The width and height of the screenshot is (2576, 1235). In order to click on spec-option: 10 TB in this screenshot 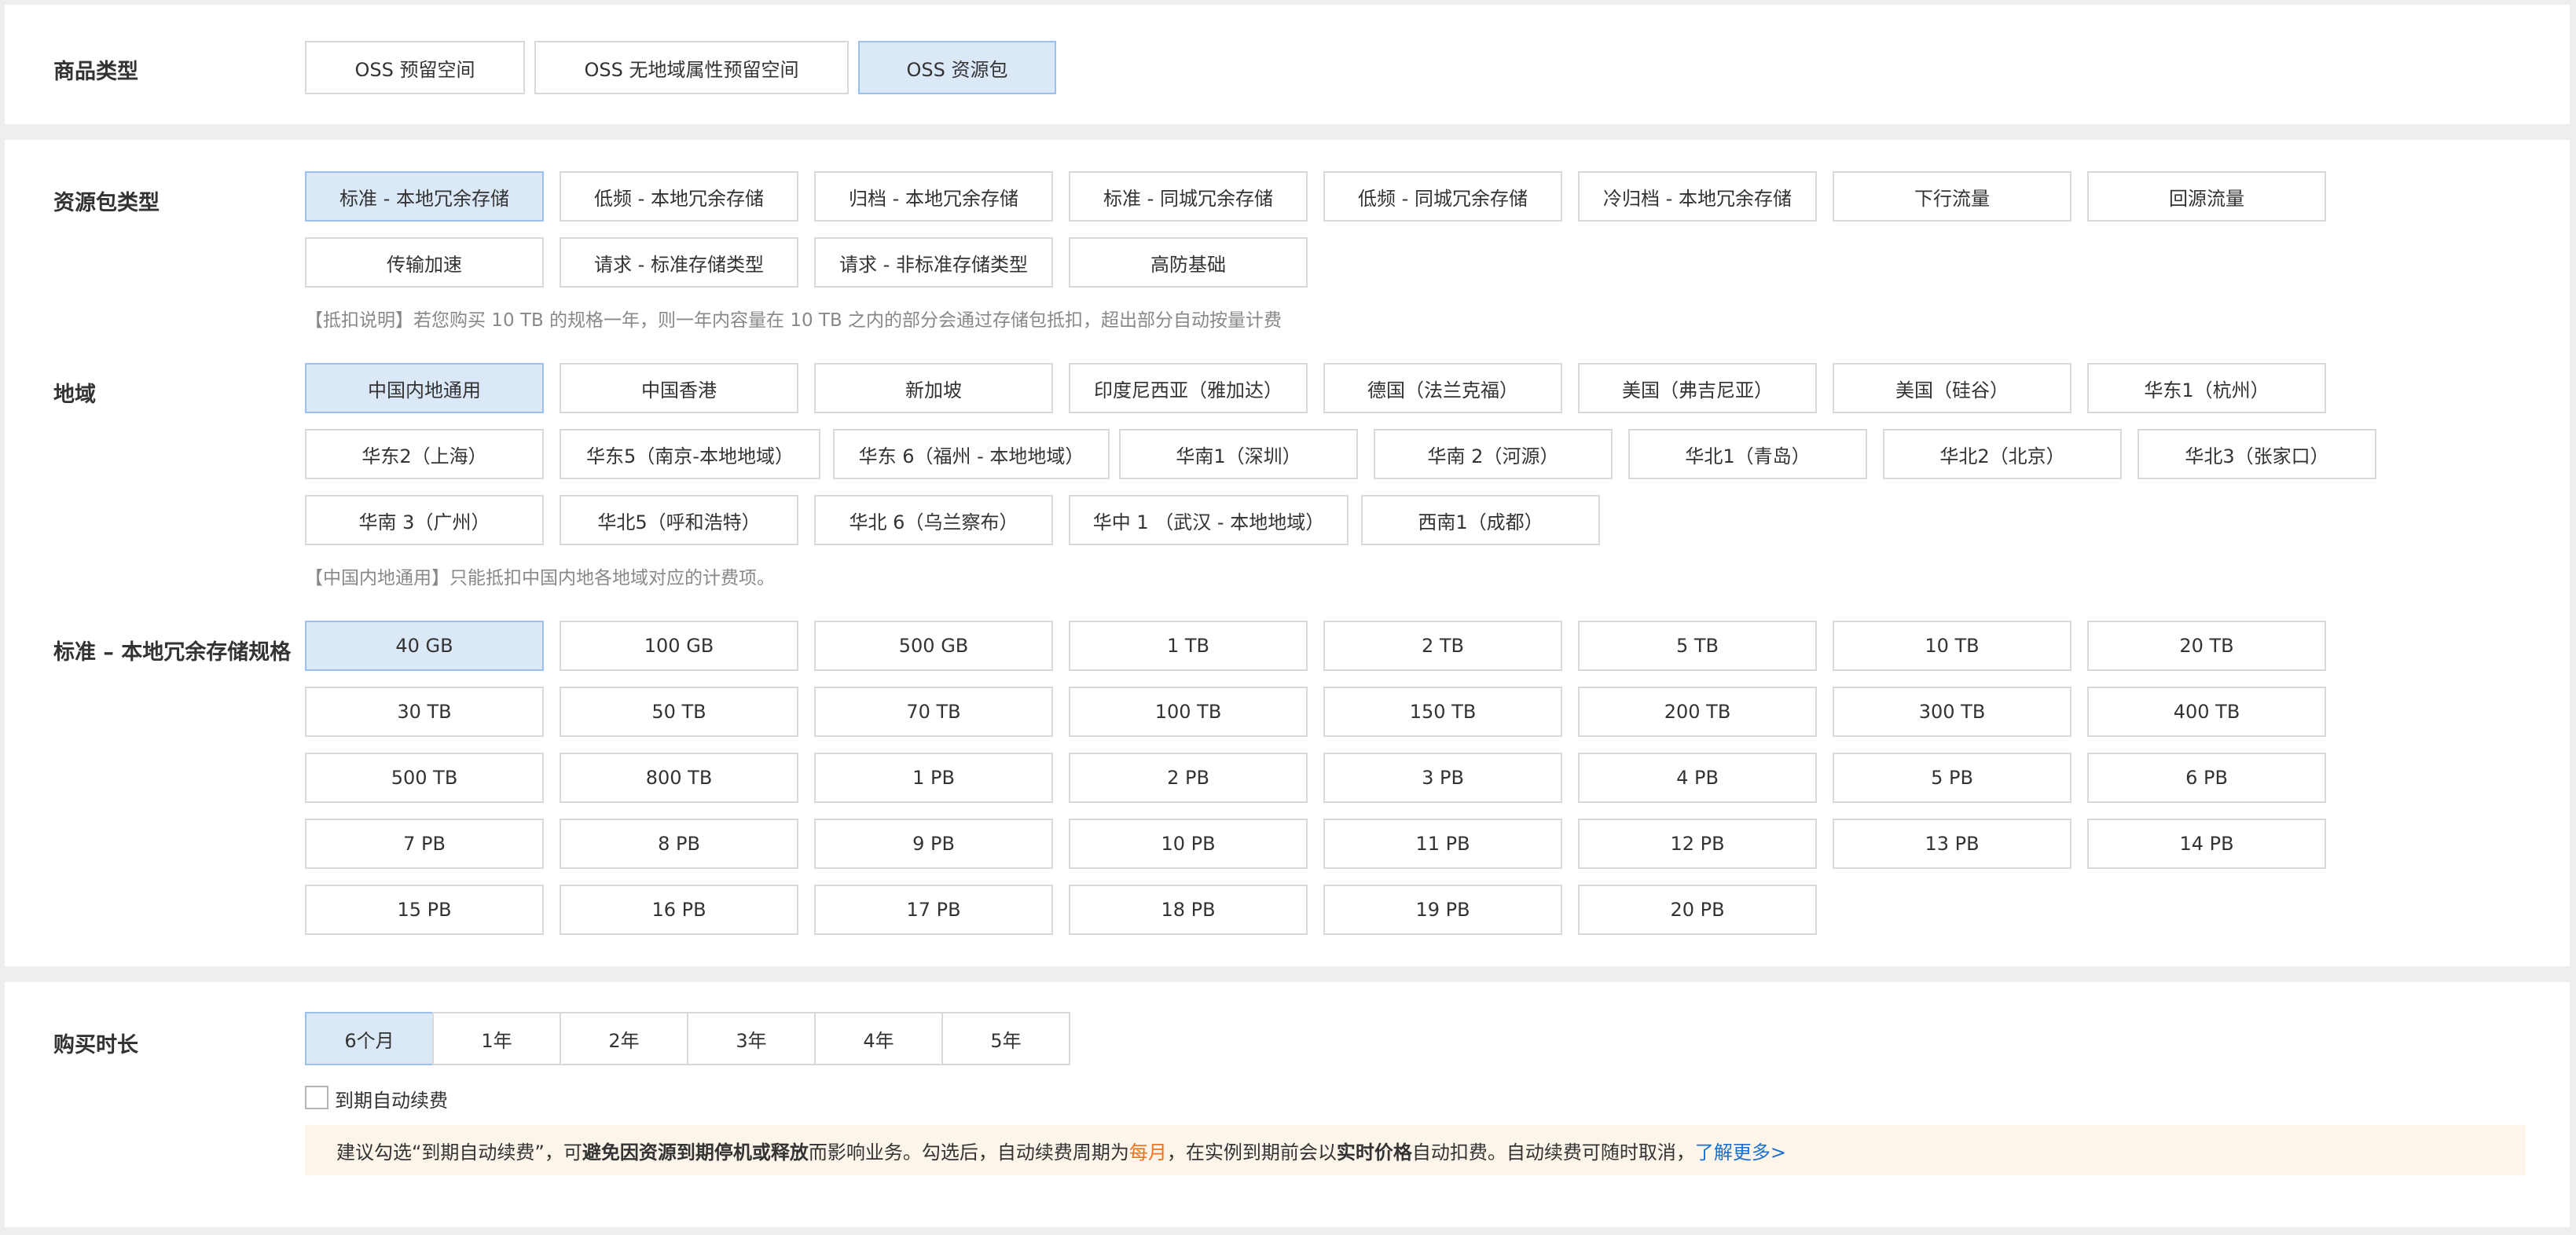, I will do `click(1952, 646)`.